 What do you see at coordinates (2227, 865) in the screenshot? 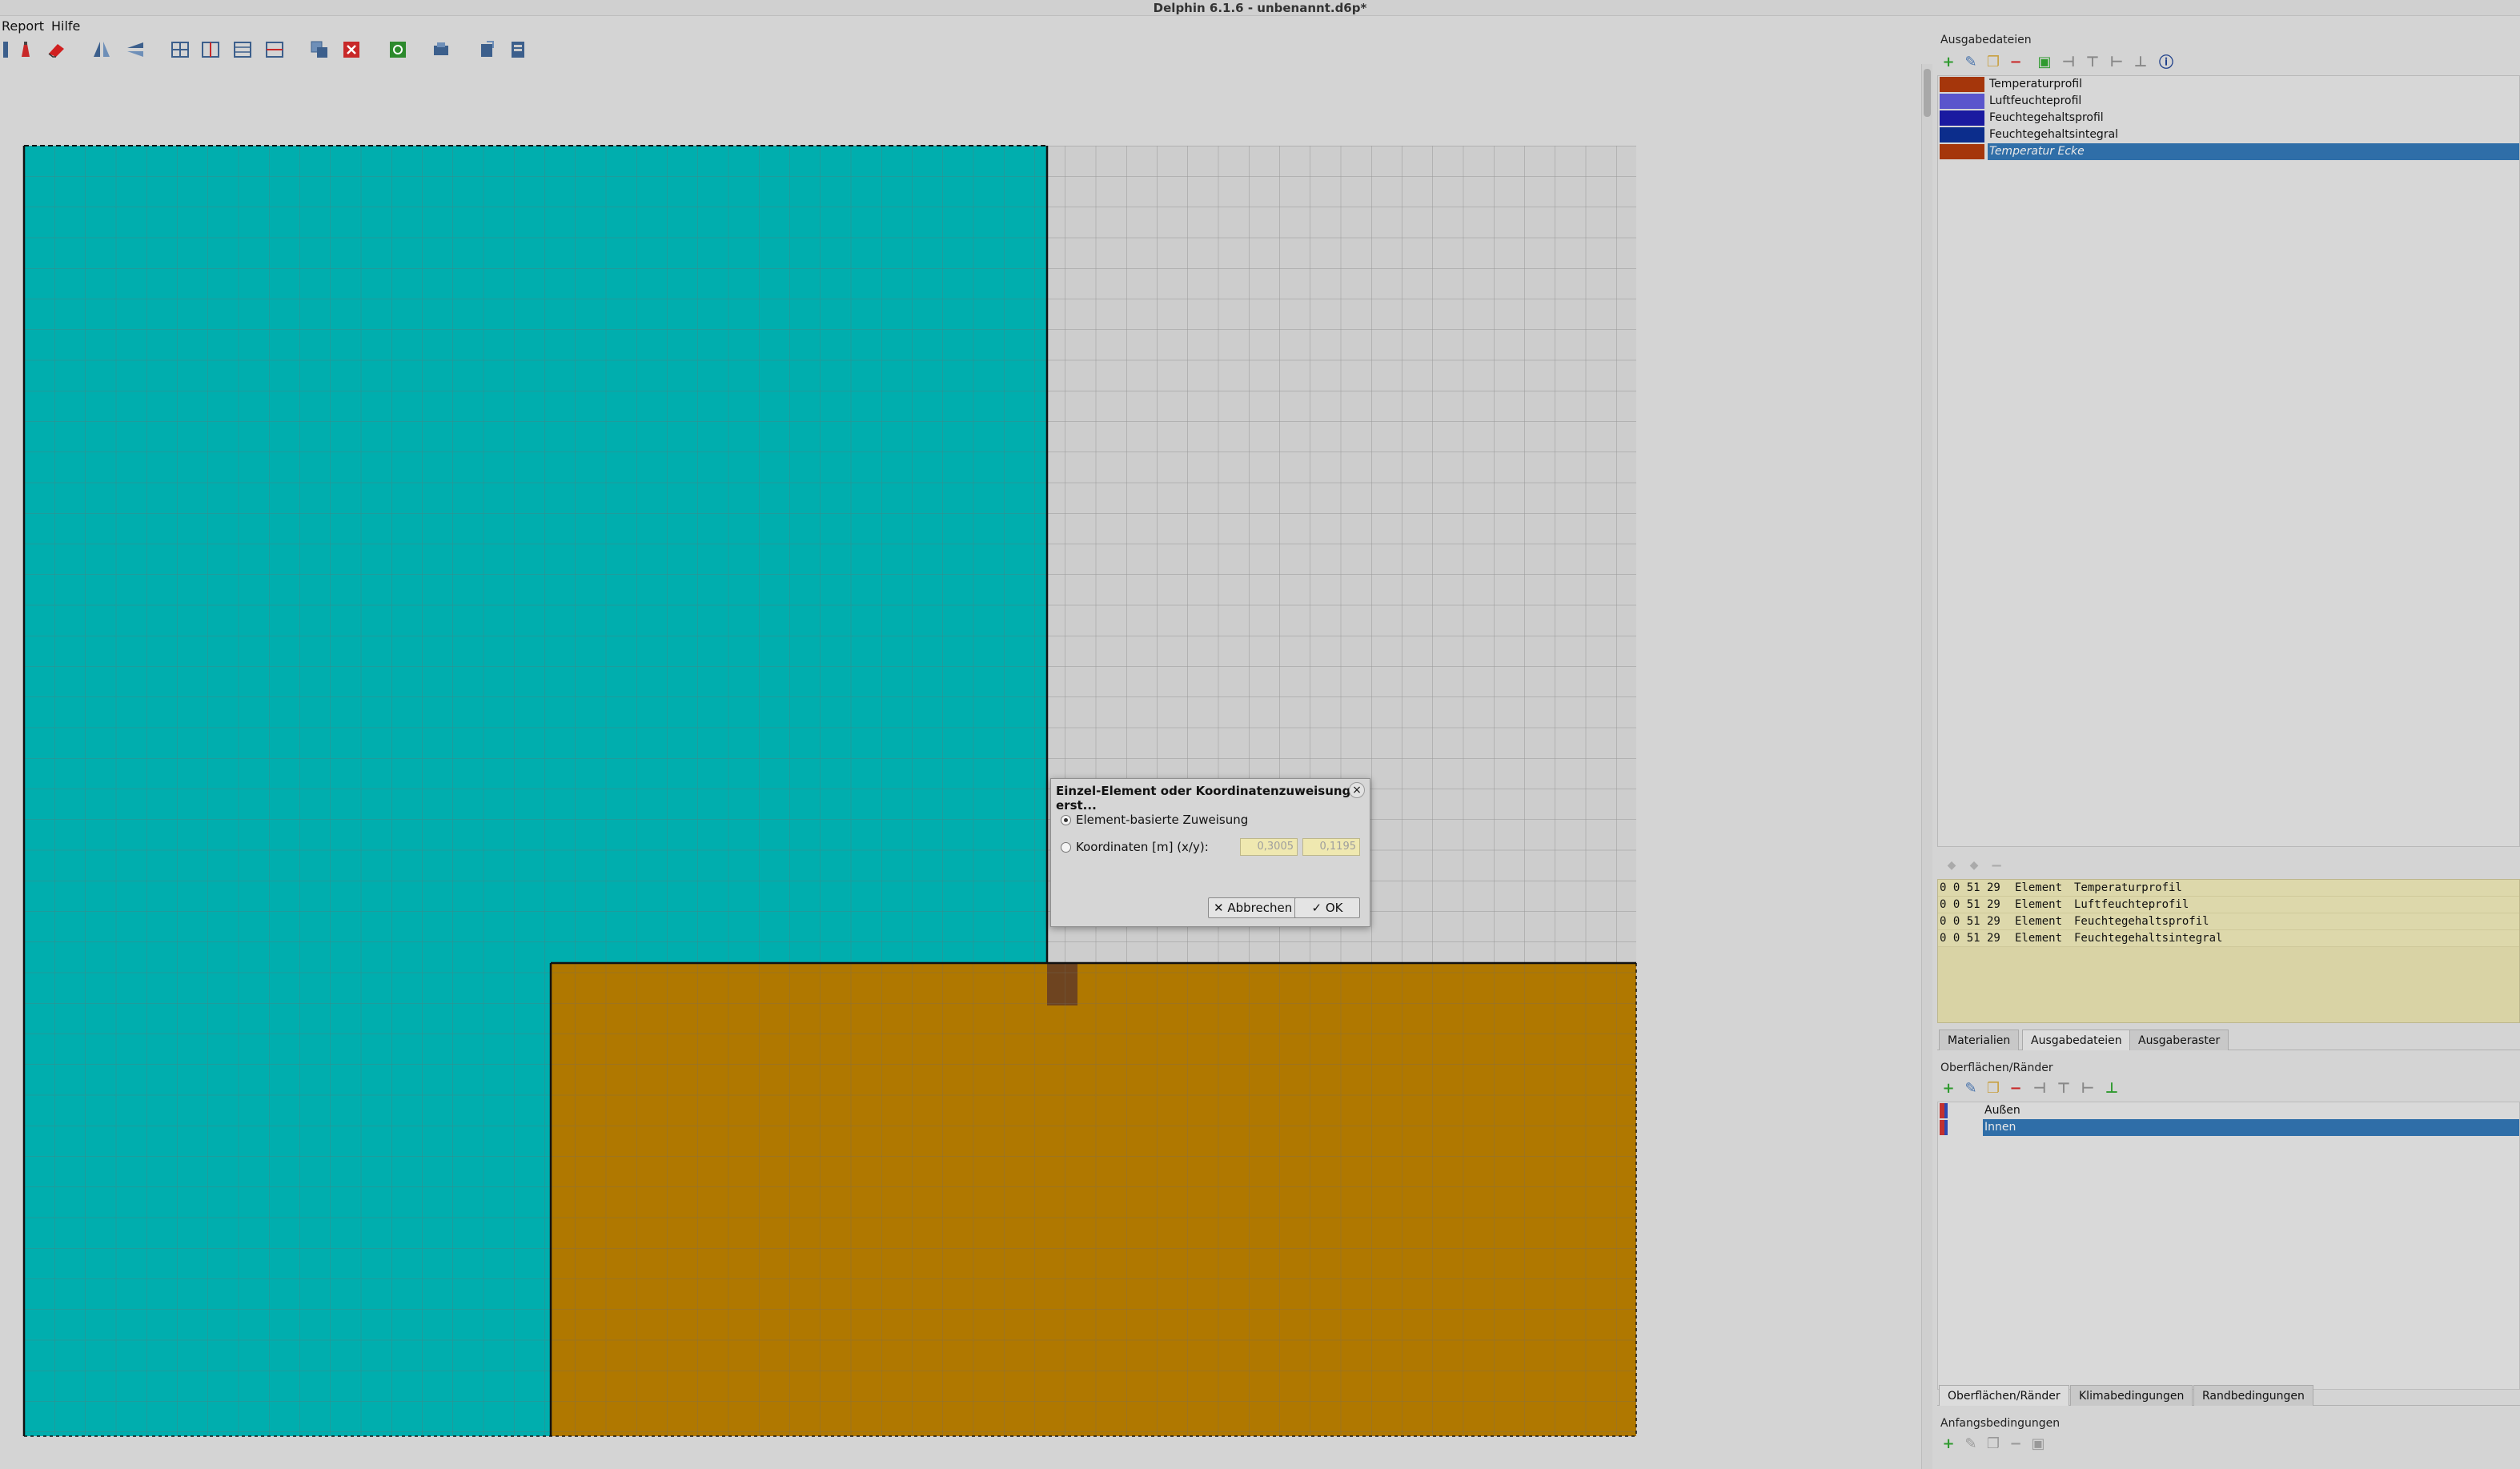
I see `assignment-toolbar: ◆ ◆ −` at bounding box center [2227, 865].